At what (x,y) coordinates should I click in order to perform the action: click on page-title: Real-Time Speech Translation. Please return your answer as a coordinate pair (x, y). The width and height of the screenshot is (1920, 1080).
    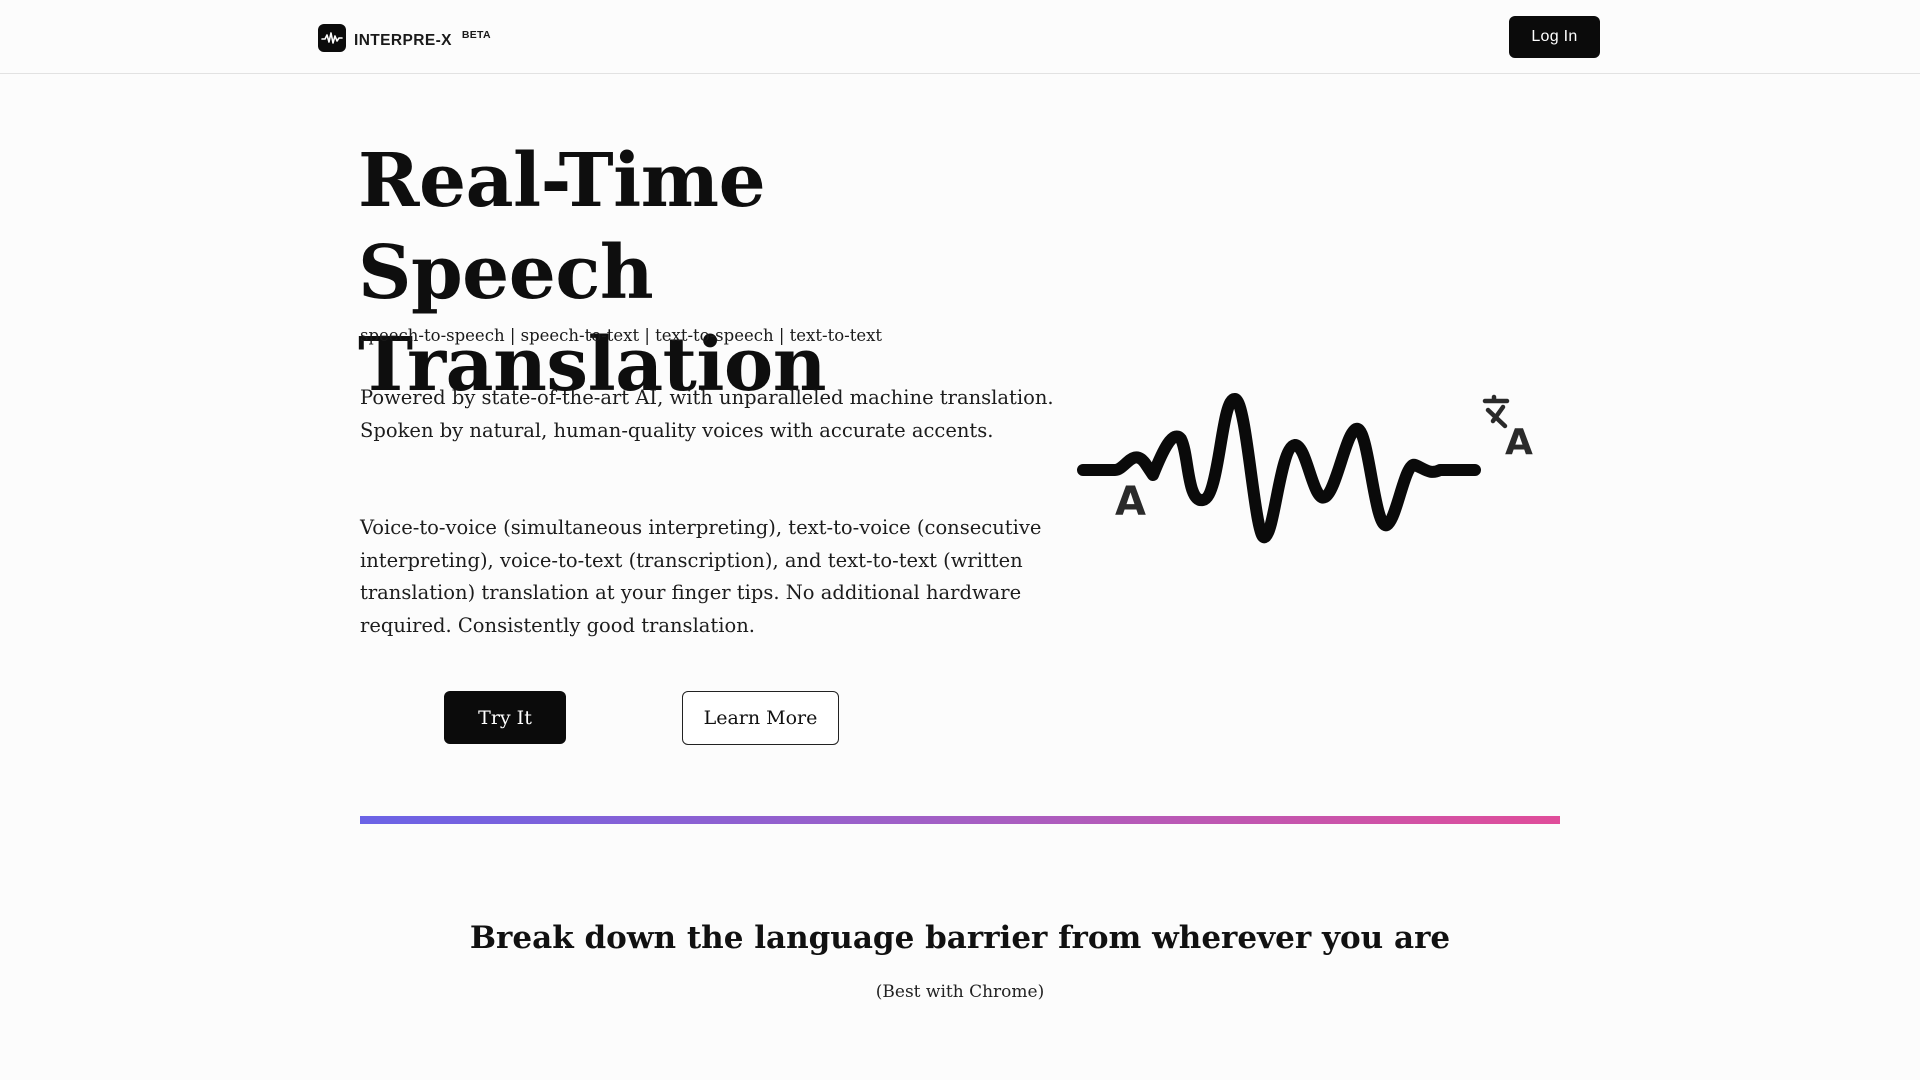
    Looking at the image, I should click on (592, 273).